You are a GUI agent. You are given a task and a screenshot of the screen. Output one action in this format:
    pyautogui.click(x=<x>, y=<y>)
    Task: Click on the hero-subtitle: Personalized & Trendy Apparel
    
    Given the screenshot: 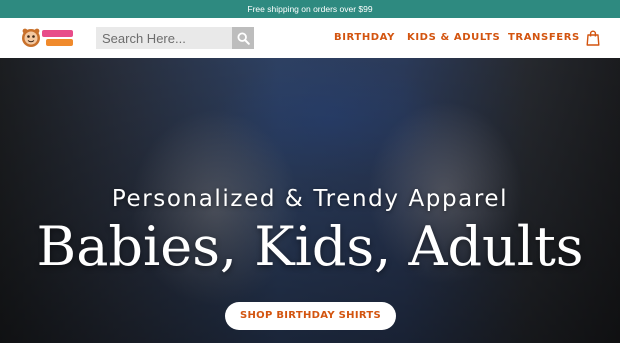 What is the action you would take?
    pyautogui.click(x=310, y=199)
    